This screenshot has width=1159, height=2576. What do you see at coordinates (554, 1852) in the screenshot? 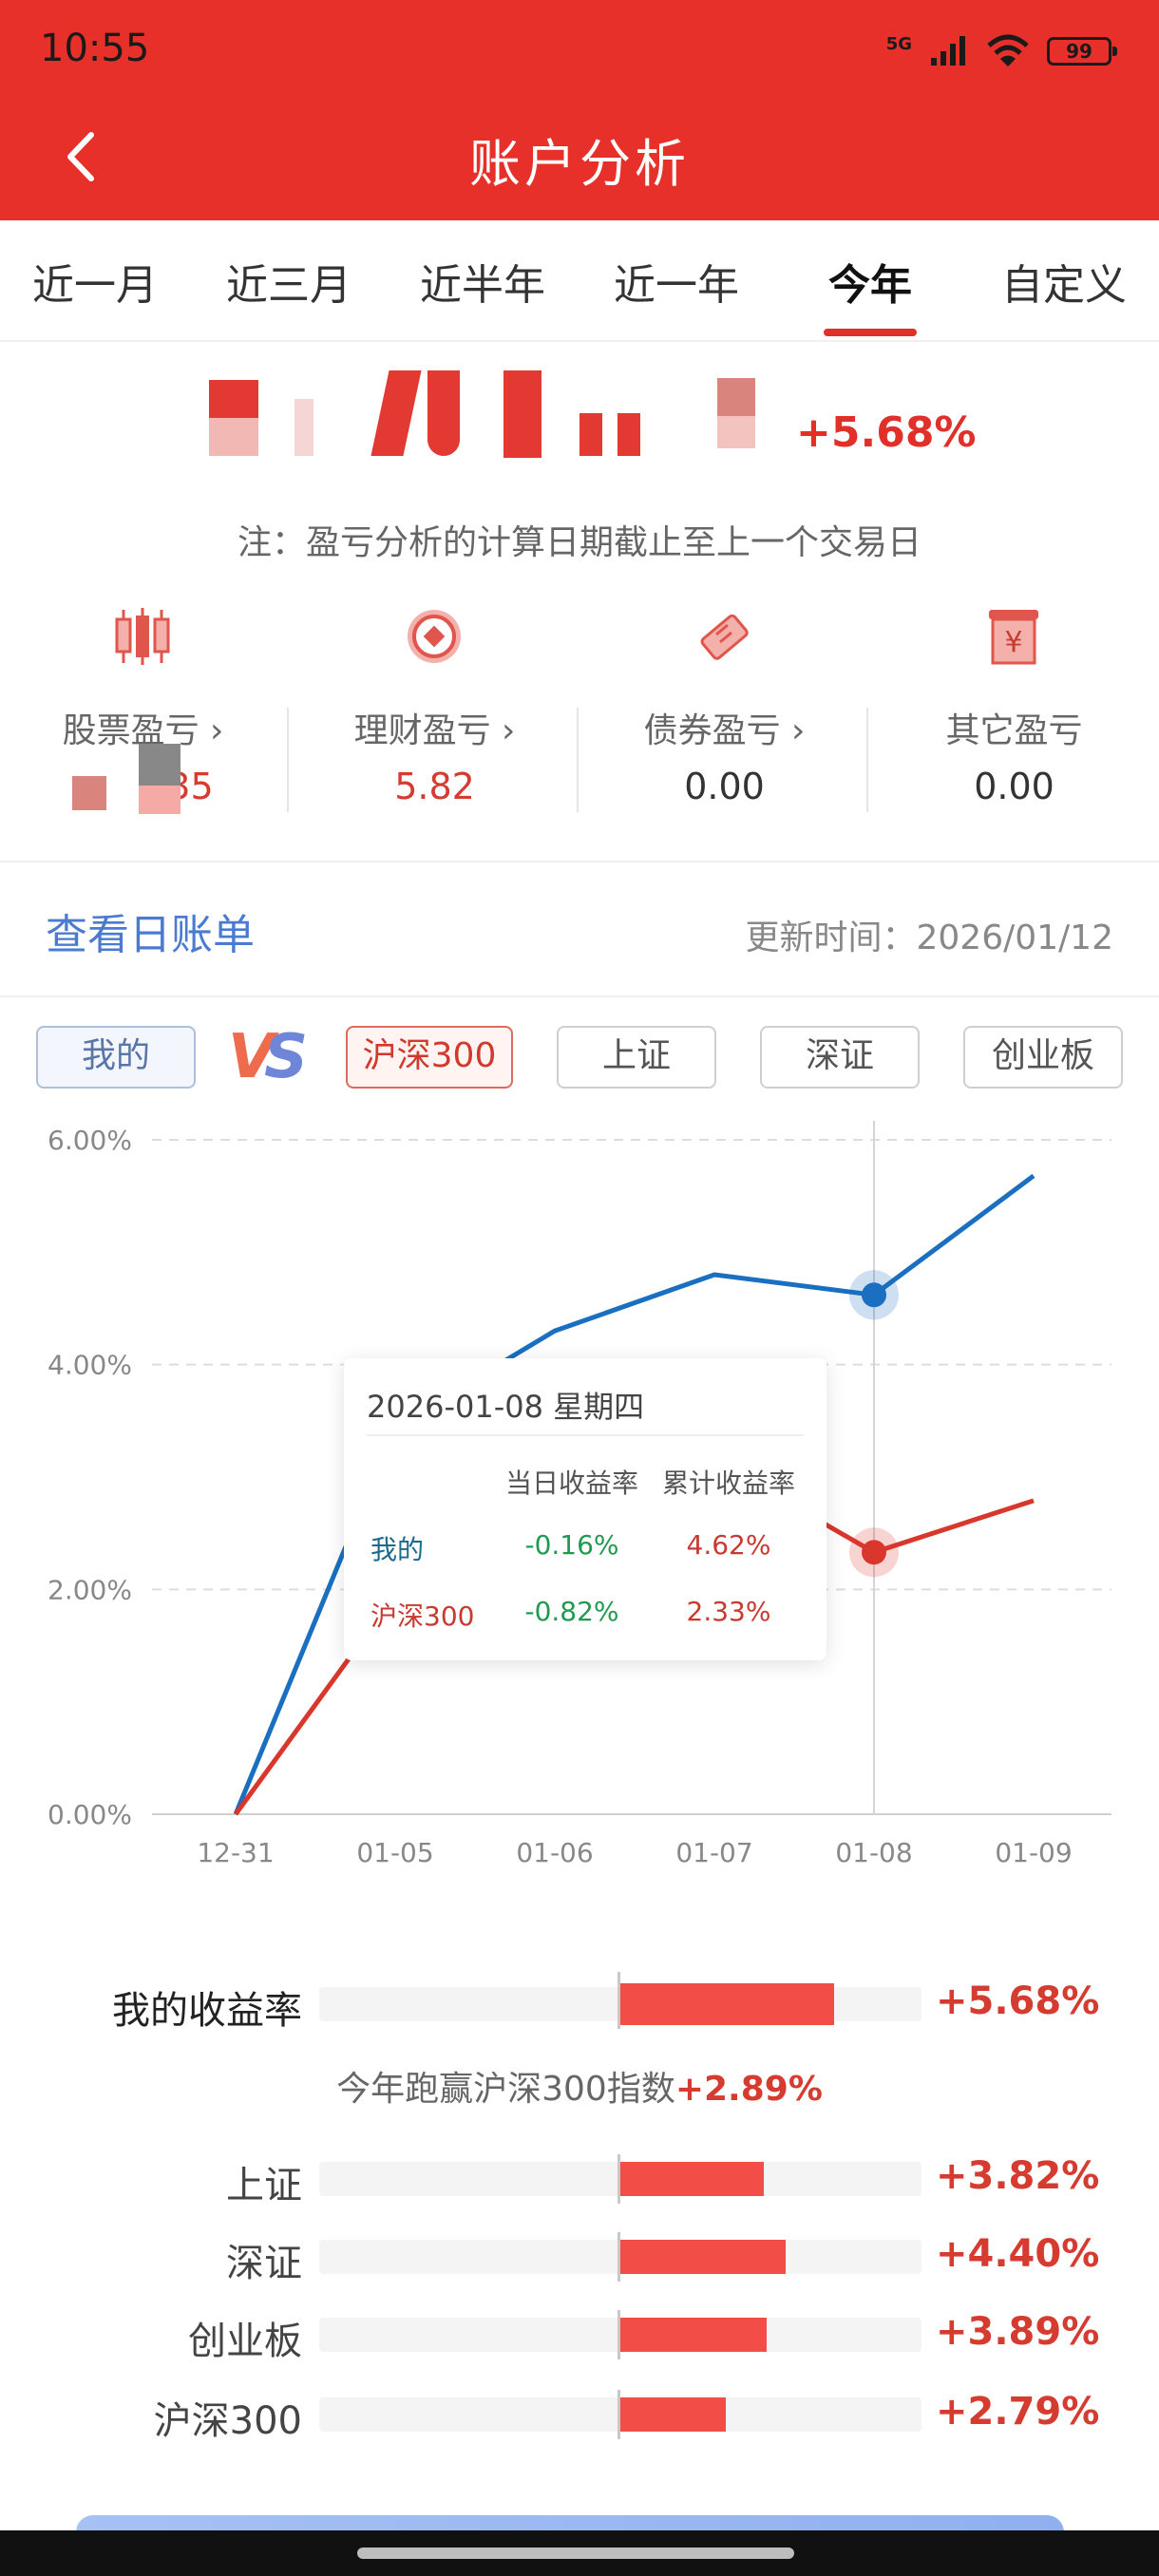
I see `x-tick-label: 01-06` at bounding box center [554, 1852].